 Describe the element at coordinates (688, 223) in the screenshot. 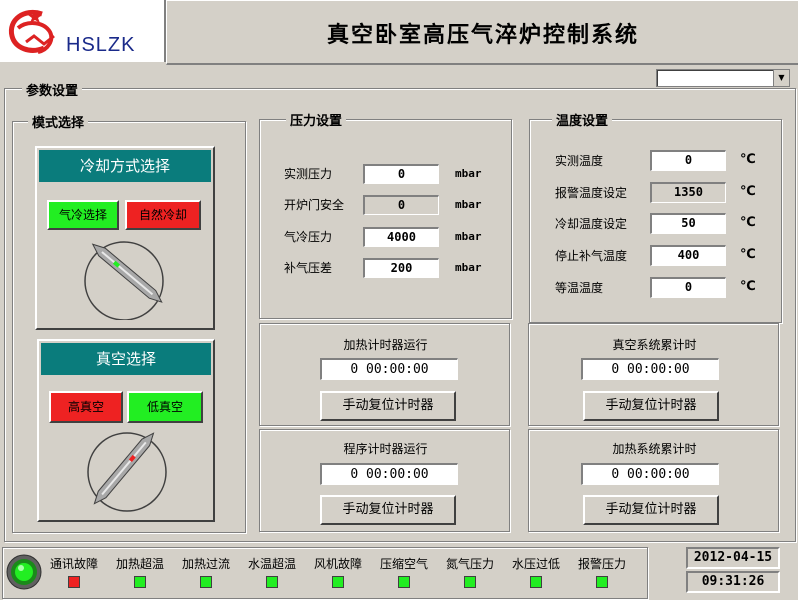

I see `temperature-input: 50` at that location.